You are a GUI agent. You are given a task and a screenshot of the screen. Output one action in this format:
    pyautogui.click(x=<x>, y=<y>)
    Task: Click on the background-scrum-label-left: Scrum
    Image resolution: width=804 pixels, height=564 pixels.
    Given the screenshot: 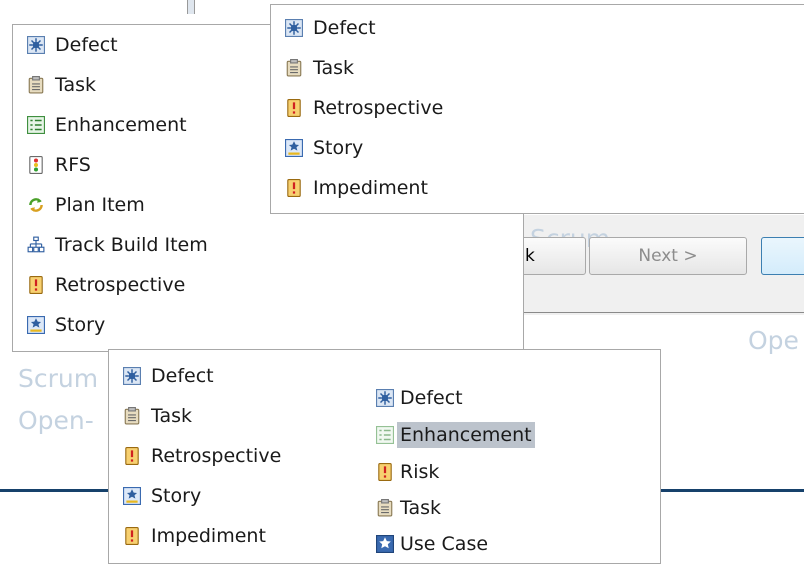 What is the action you would take?
    pyautogui.click(x=58, y=378)
    